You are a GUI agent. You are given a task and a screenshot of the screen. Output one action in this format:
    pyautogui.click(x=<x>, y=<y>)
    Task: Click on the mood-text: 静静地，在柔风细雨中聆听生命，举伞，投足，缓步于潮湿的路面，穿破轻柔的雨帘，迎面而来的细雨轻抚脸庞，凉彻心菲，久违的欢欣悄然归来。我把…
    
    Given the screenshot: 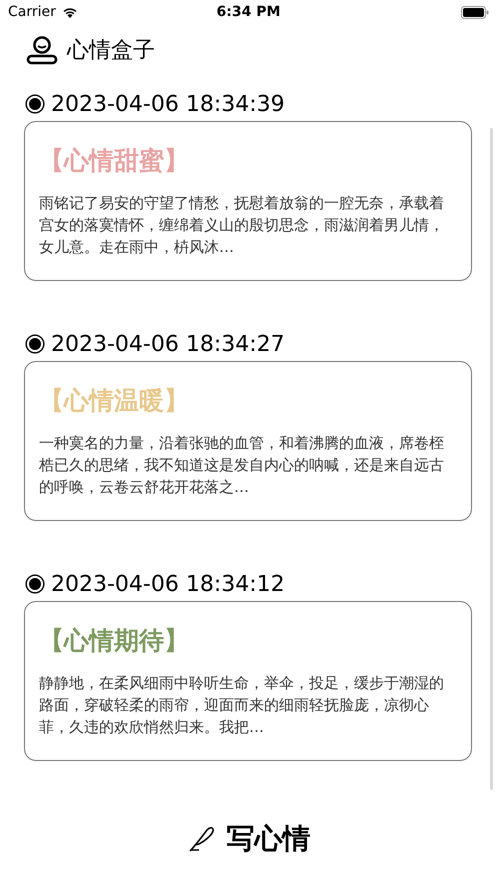 What is the action you would take?
    pyautogui.click(x=242, y=705)
    